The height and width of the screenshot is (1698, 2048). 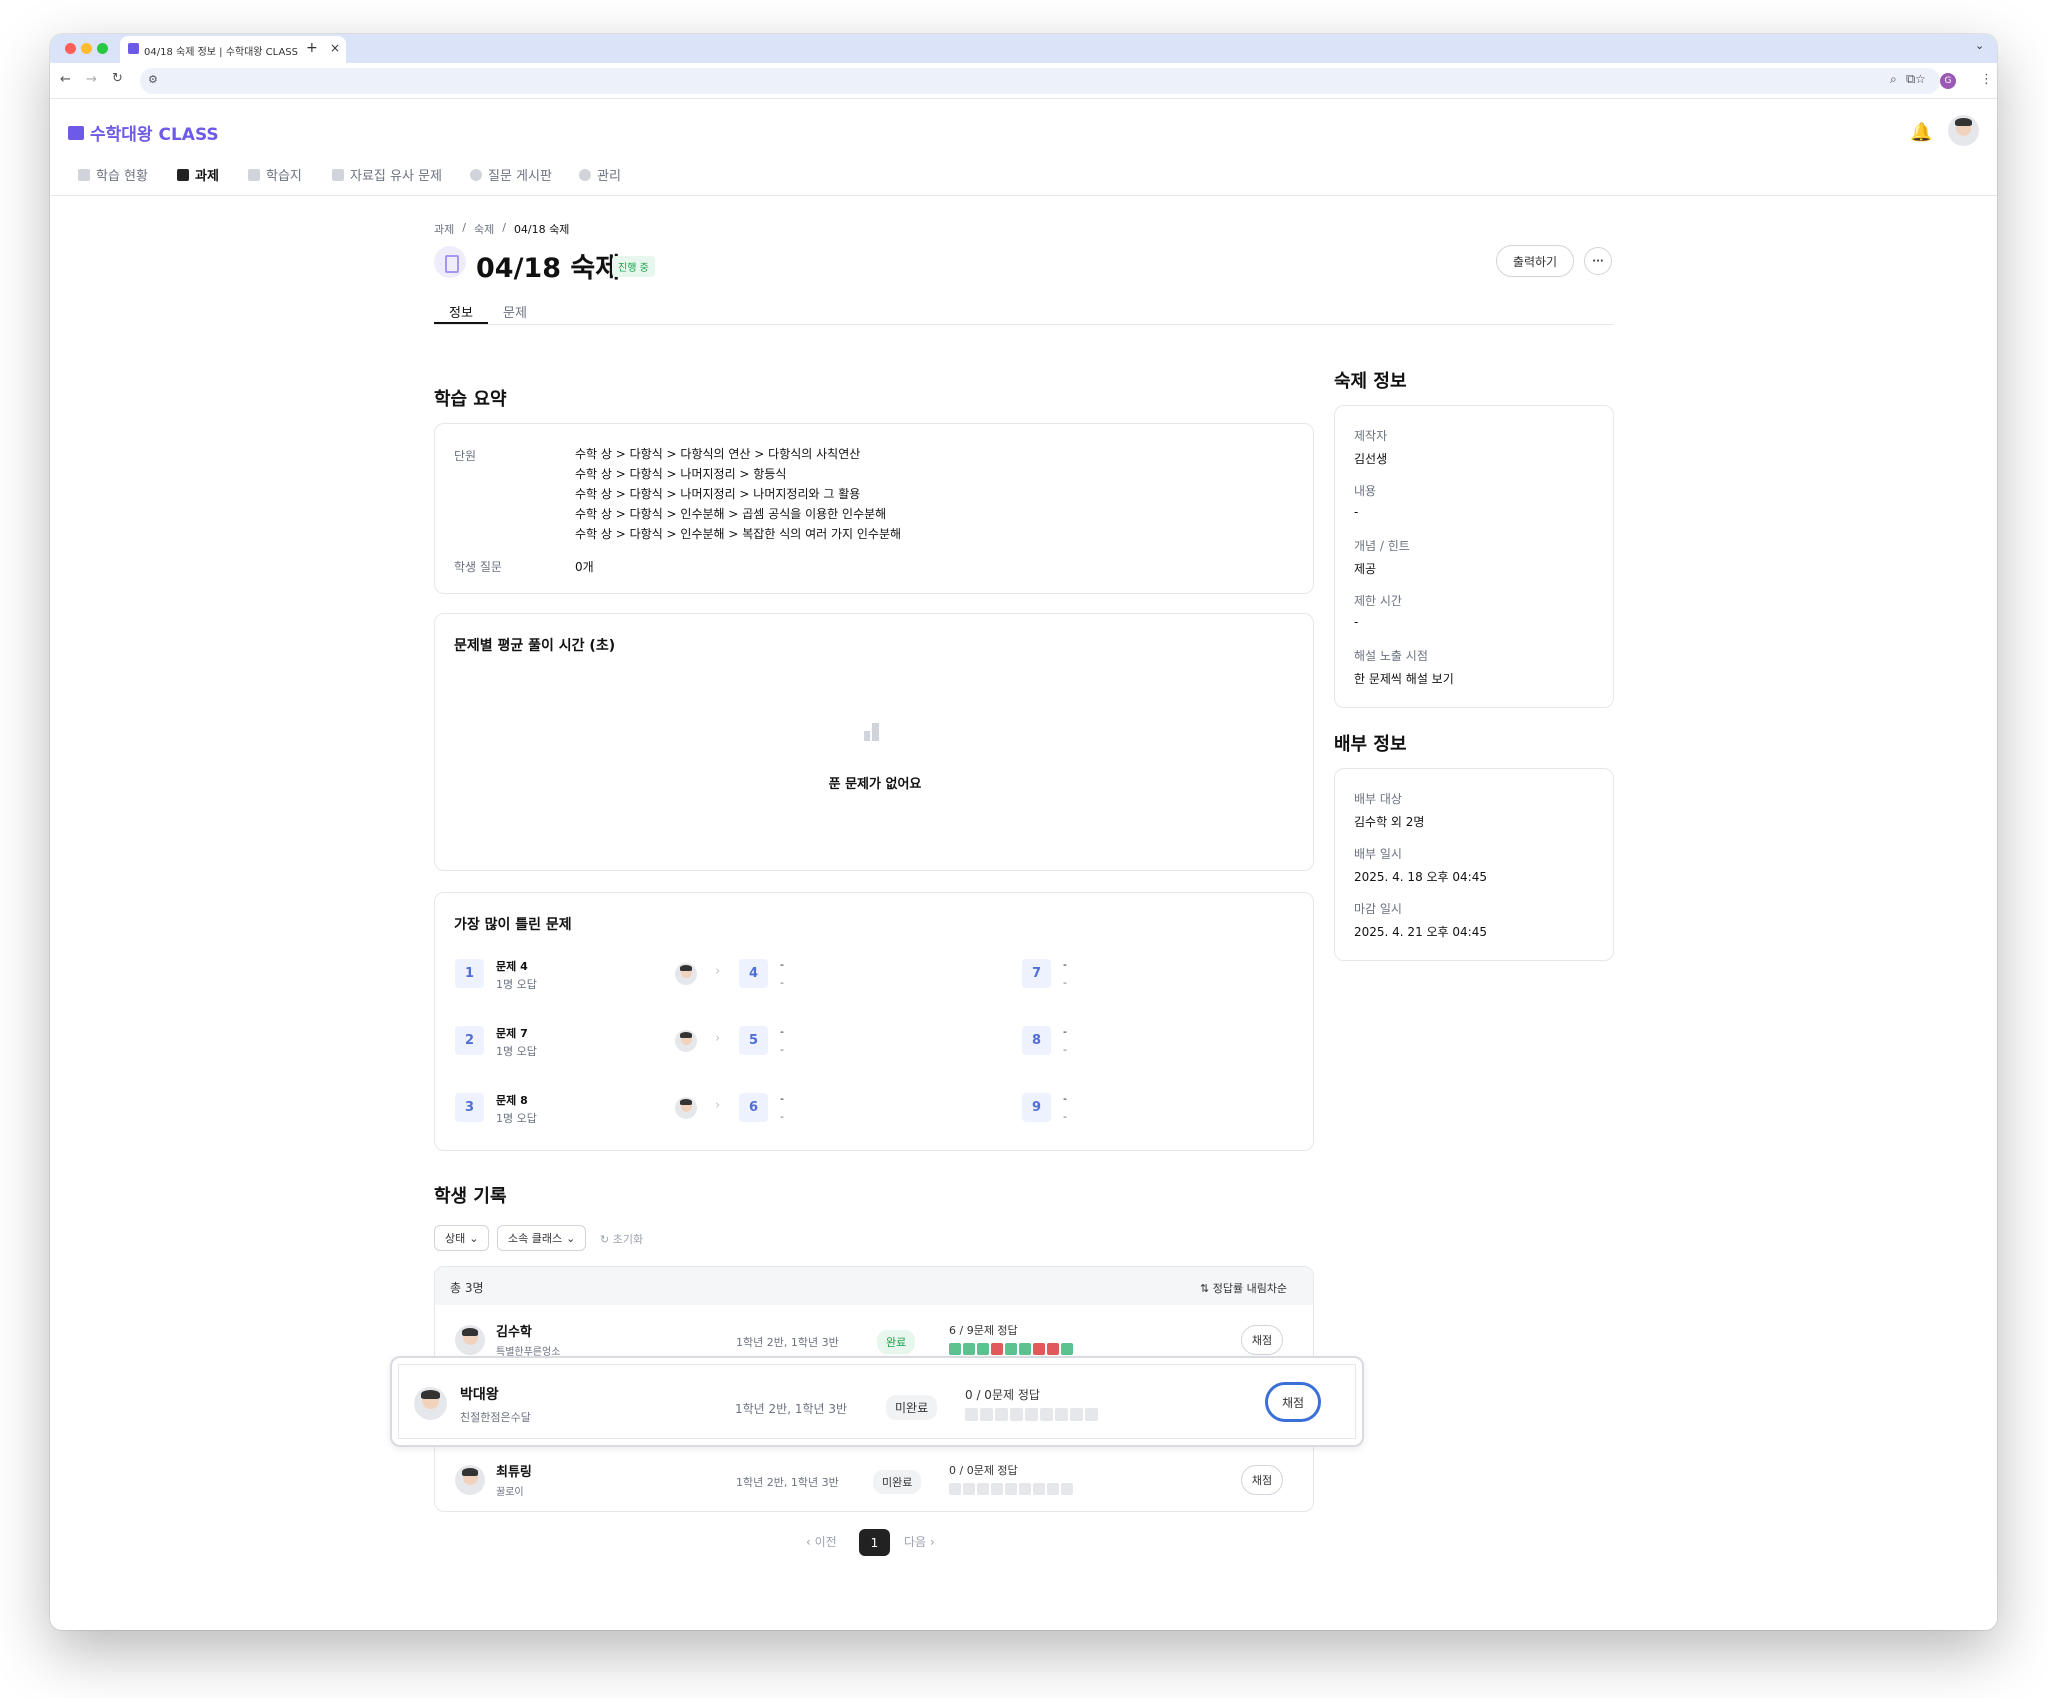 I want to click on chevron-right-icon: ›, so click(x=930, y=1542).